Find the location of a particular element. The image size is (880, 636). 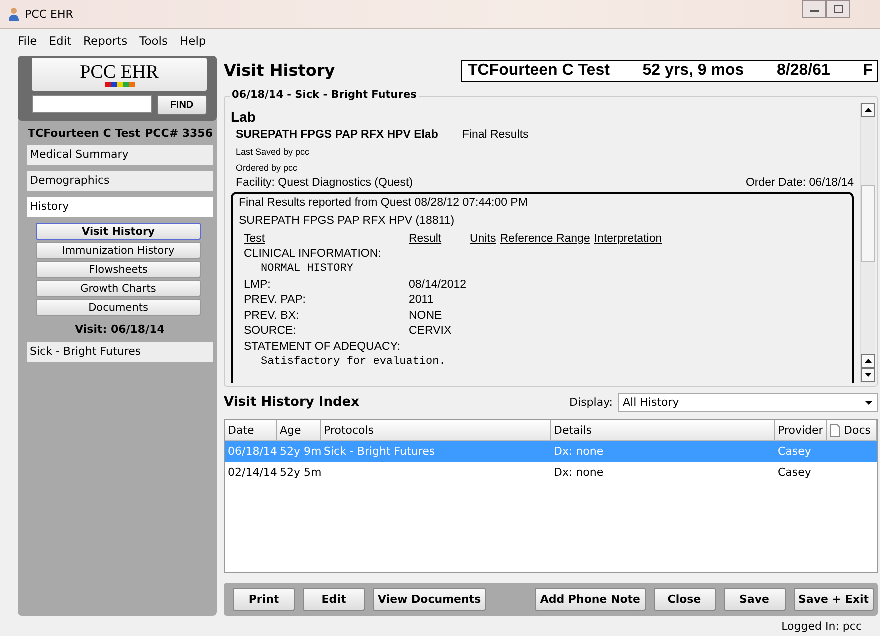

nav-item: History is located at coordinates (120, 207).